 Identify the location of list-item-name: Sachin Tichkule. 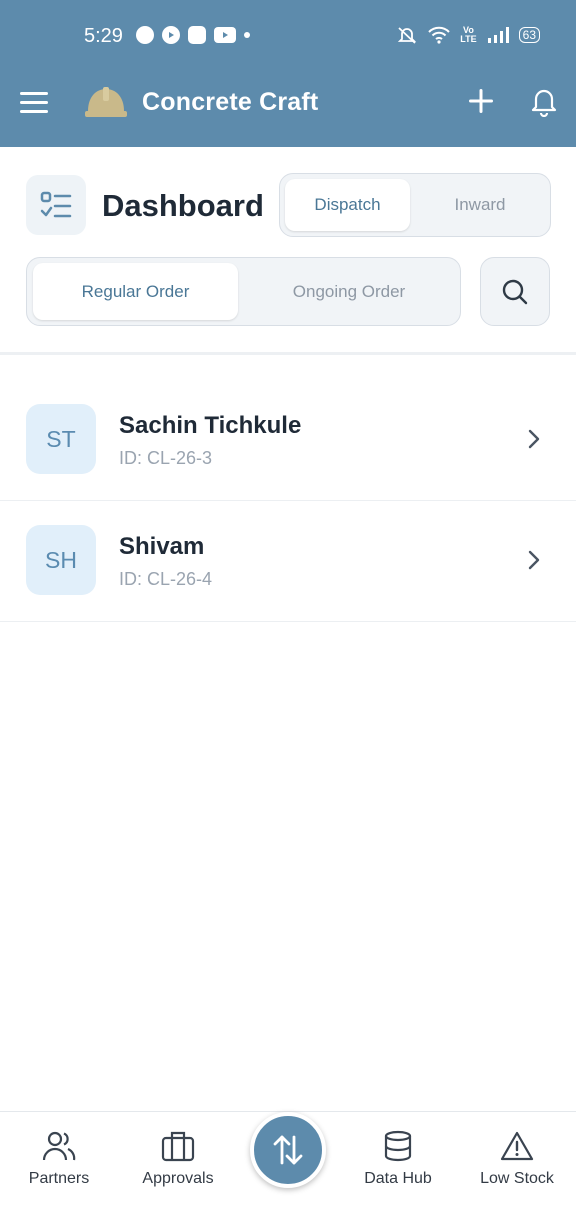
(210, 425).